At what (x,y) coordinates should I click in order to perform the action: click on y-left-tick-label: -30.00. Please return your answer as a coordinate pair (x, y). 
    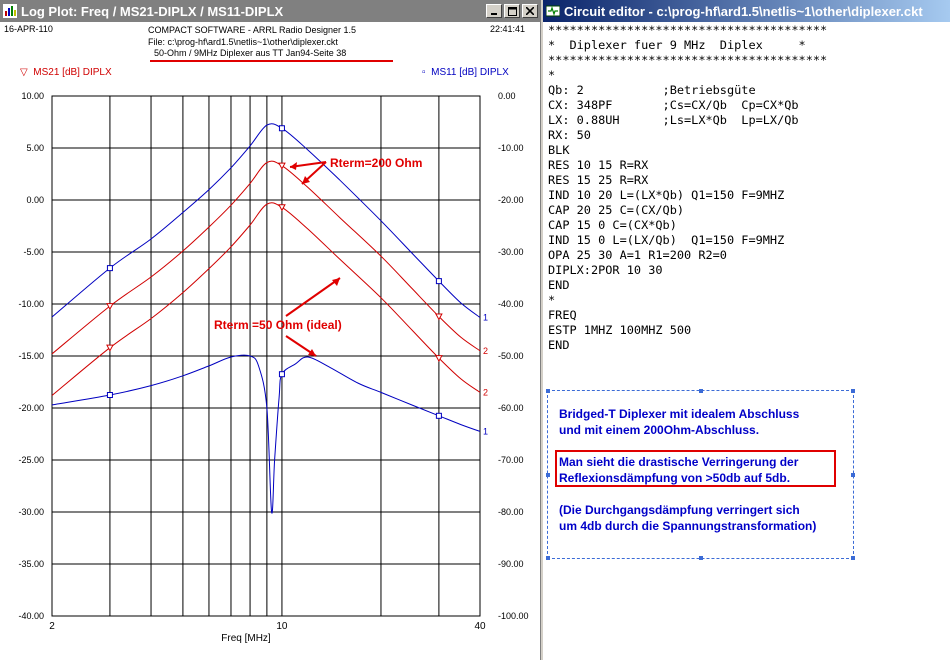
    Looking at the image, I should click on (31, 512).